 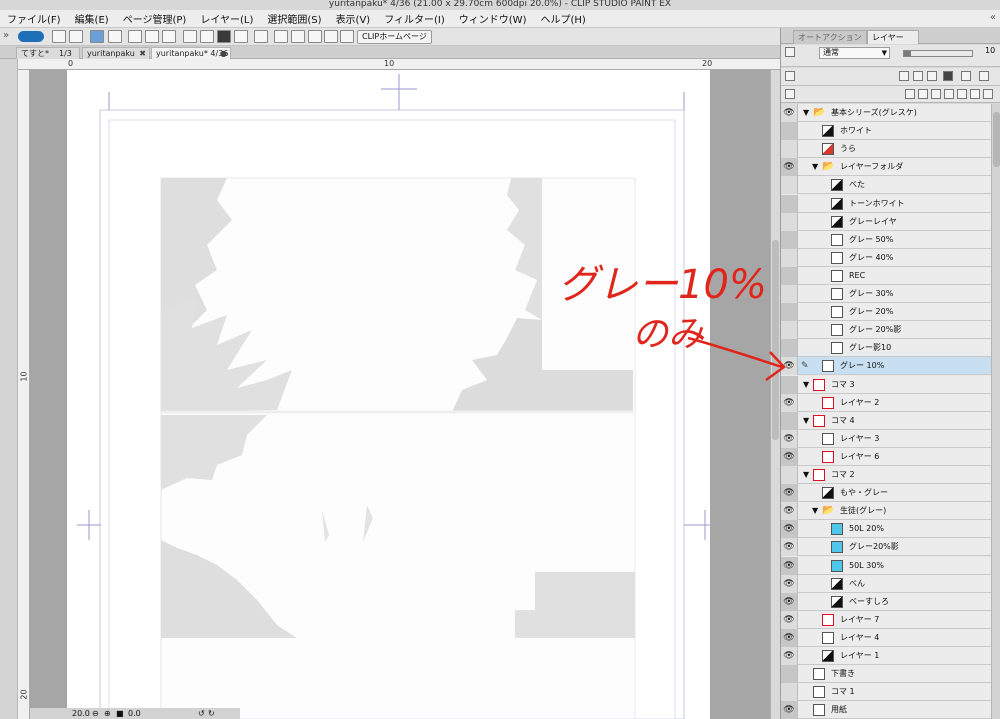 I want to click on rotate-left-icon: ↺, so click(x=201, y=713).